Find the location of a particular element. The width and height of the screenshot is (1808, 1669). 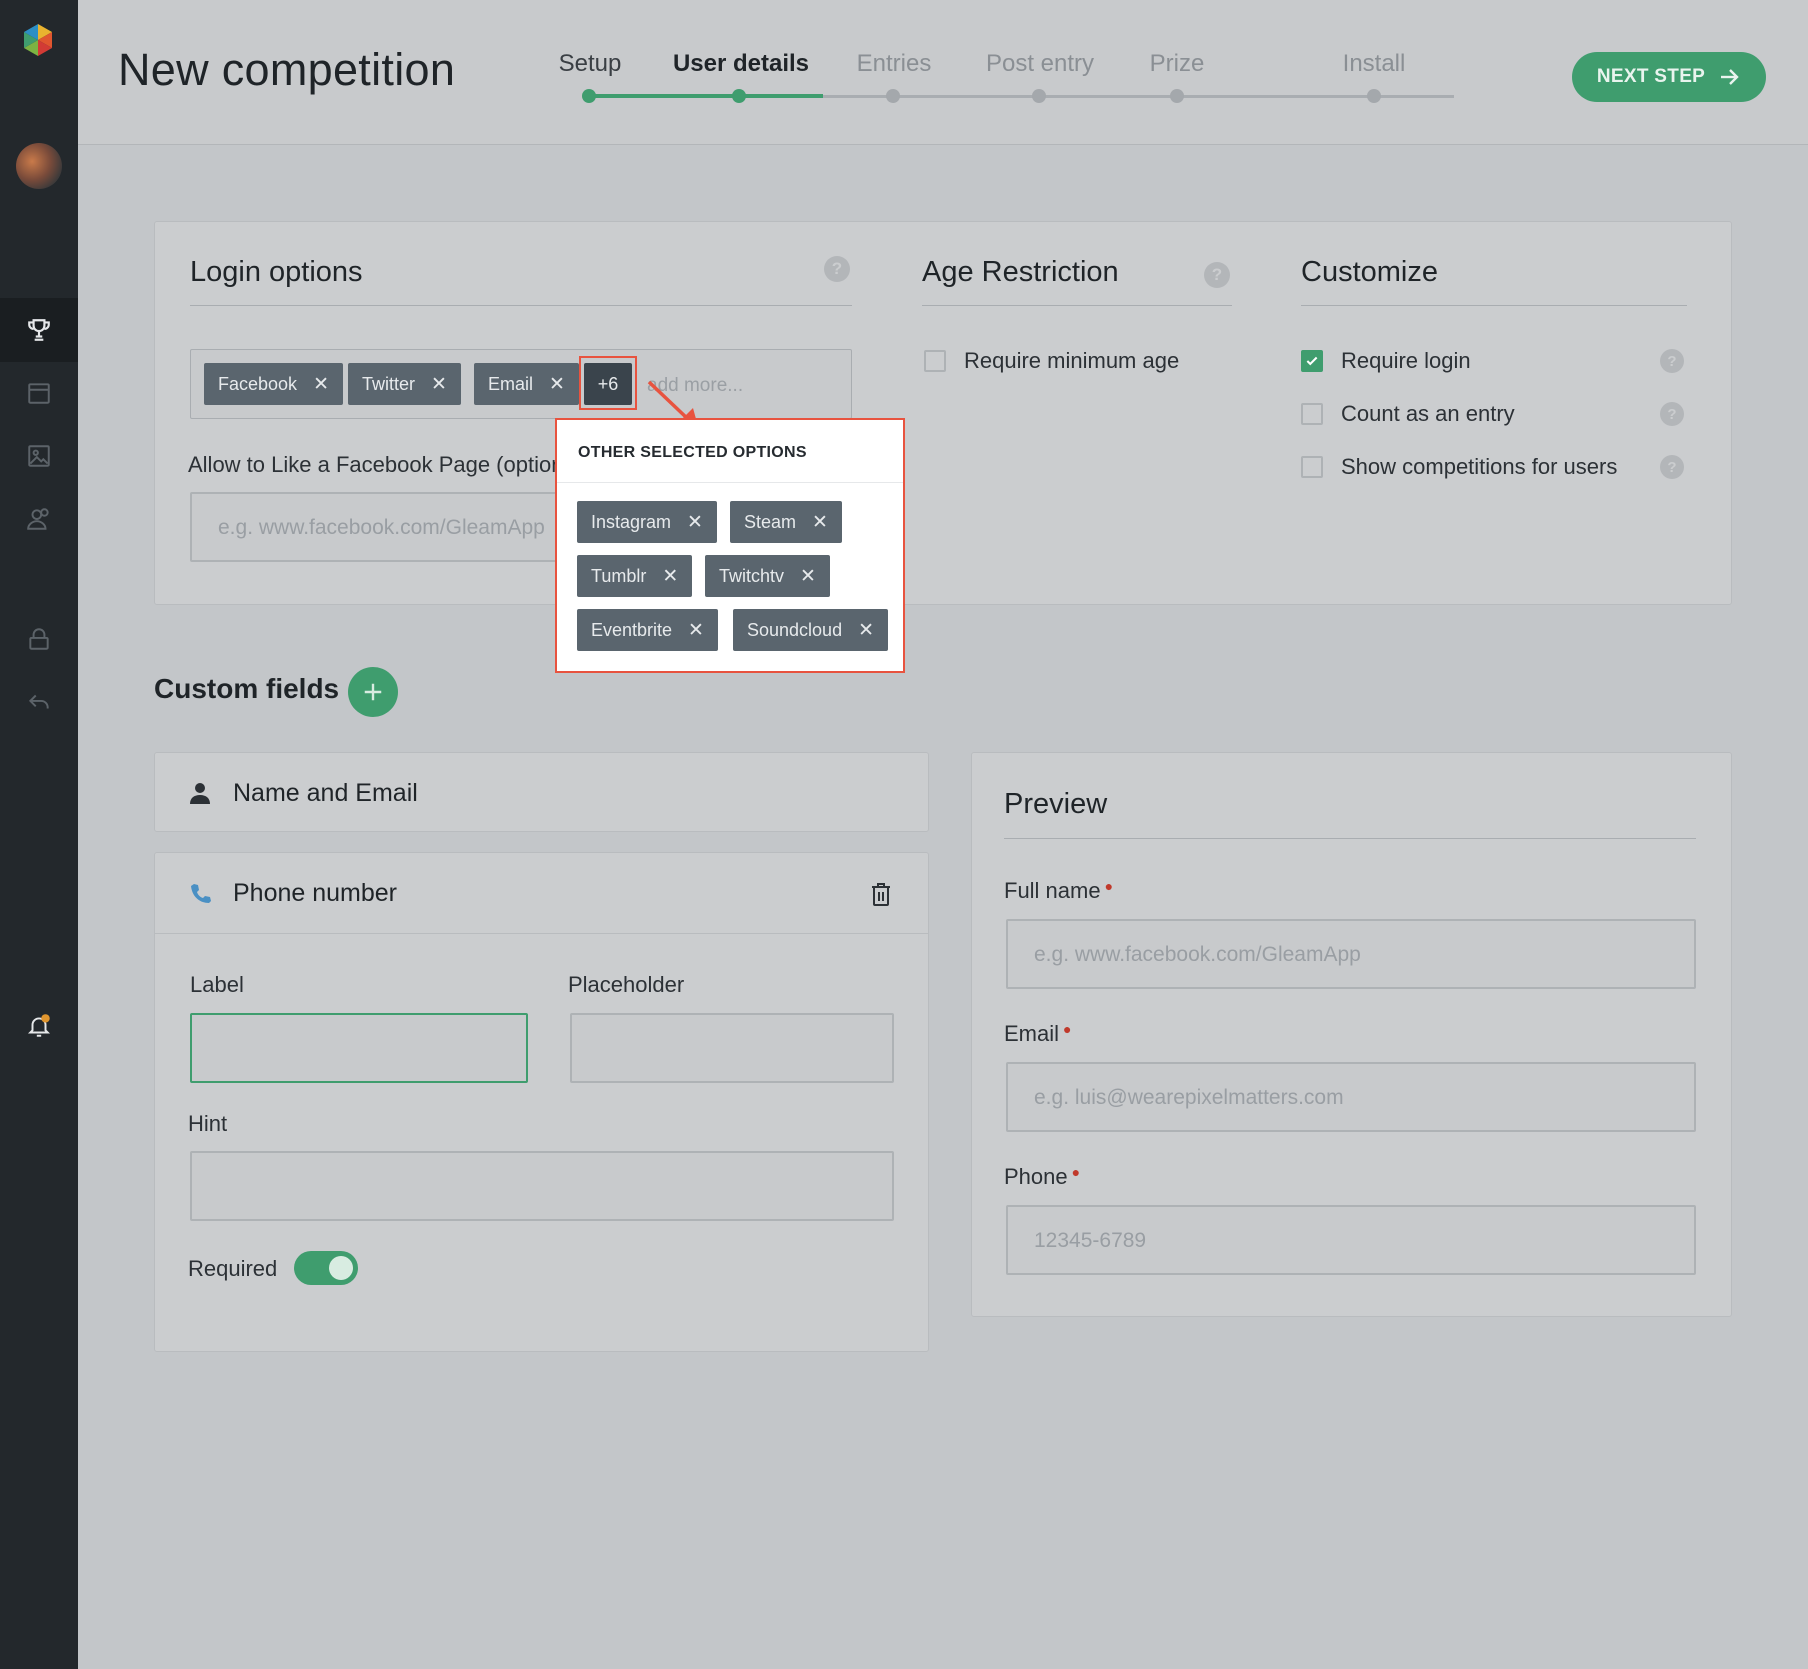

show-competitions-checkbox is located at coordinates (1312, 467).